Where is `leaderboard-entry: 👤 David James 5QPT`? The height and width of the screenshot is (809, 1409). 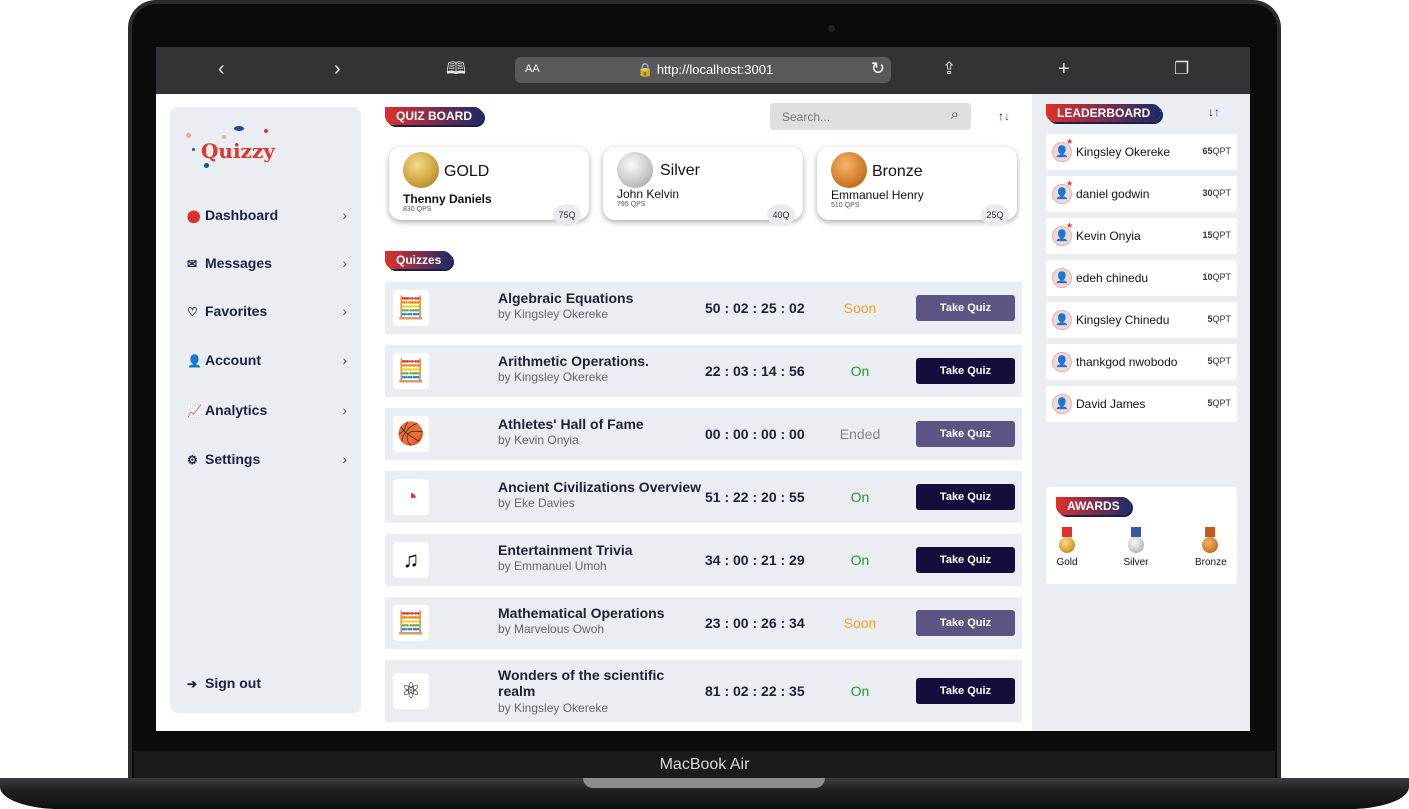
leaderboard-entry: 👤 David James 5QPT is located at coordinates (1141, 404).